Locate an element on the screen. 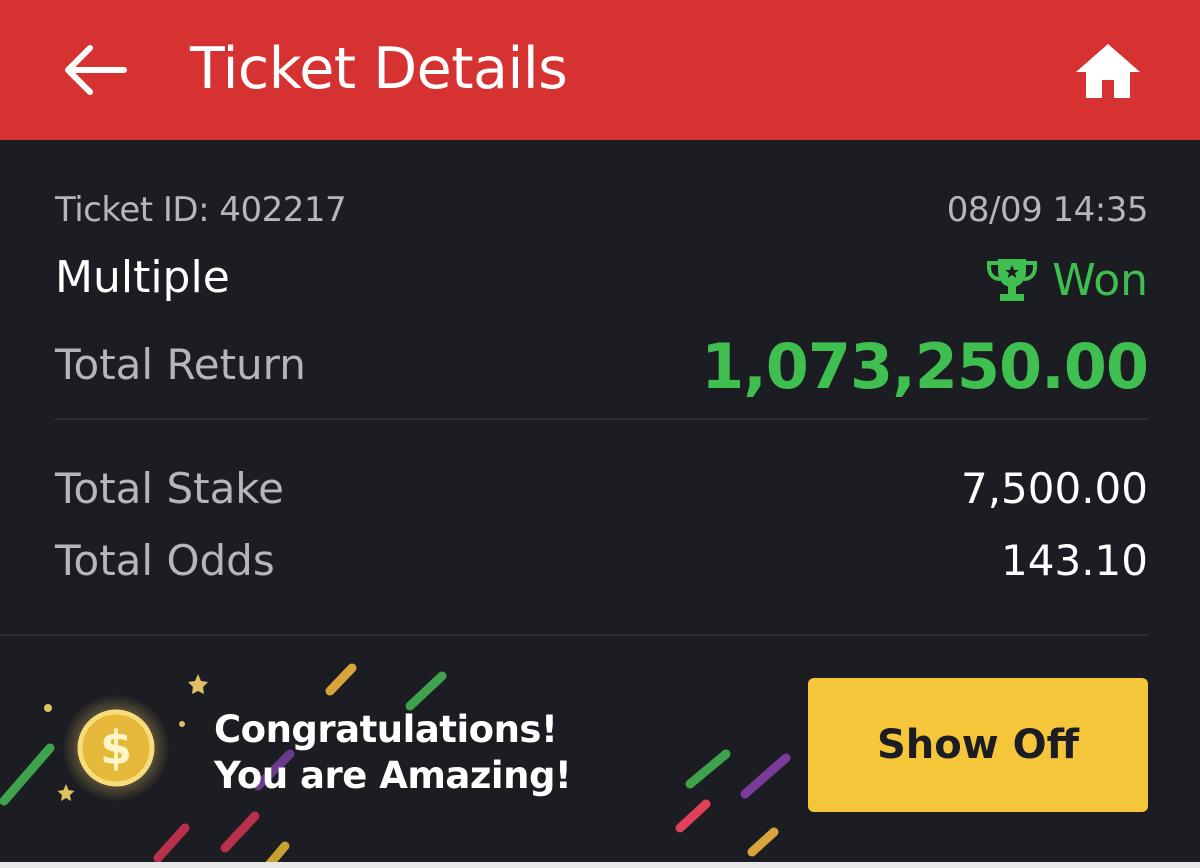  total-return-label: Total Return is located at coordinates (180, 364).